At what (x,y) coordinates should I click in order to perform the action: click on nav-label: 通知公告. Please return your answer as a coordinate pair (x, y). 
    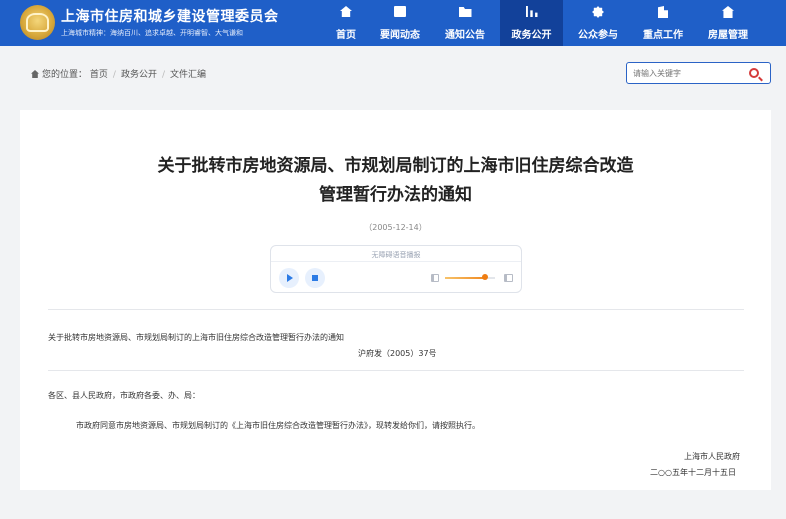
    Looking at the image, I should click on (465, 35).